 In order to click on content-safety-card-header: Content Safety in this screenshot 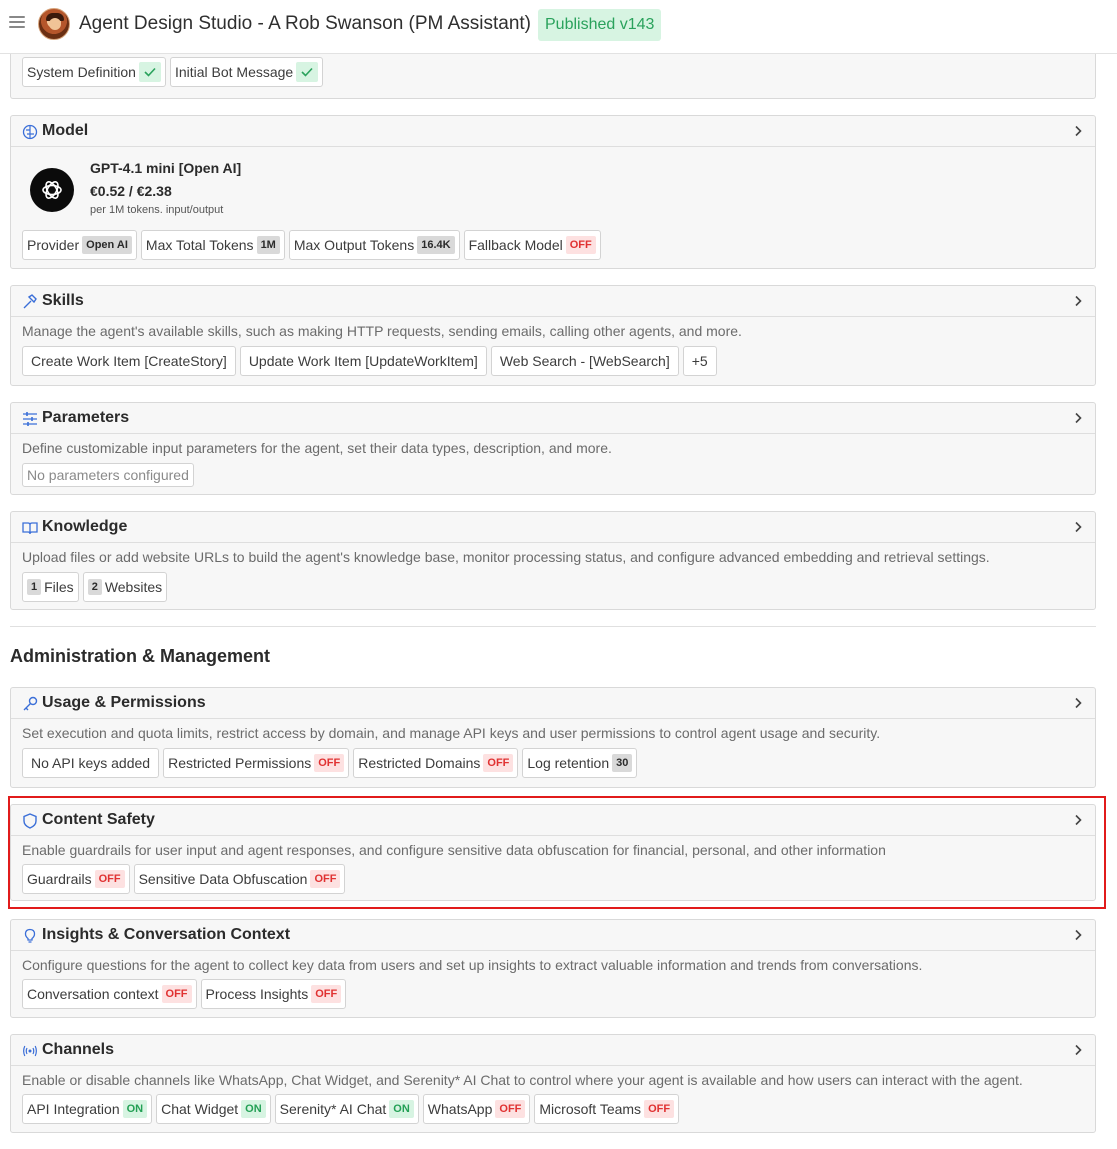, I will do `click(553, 820)`.